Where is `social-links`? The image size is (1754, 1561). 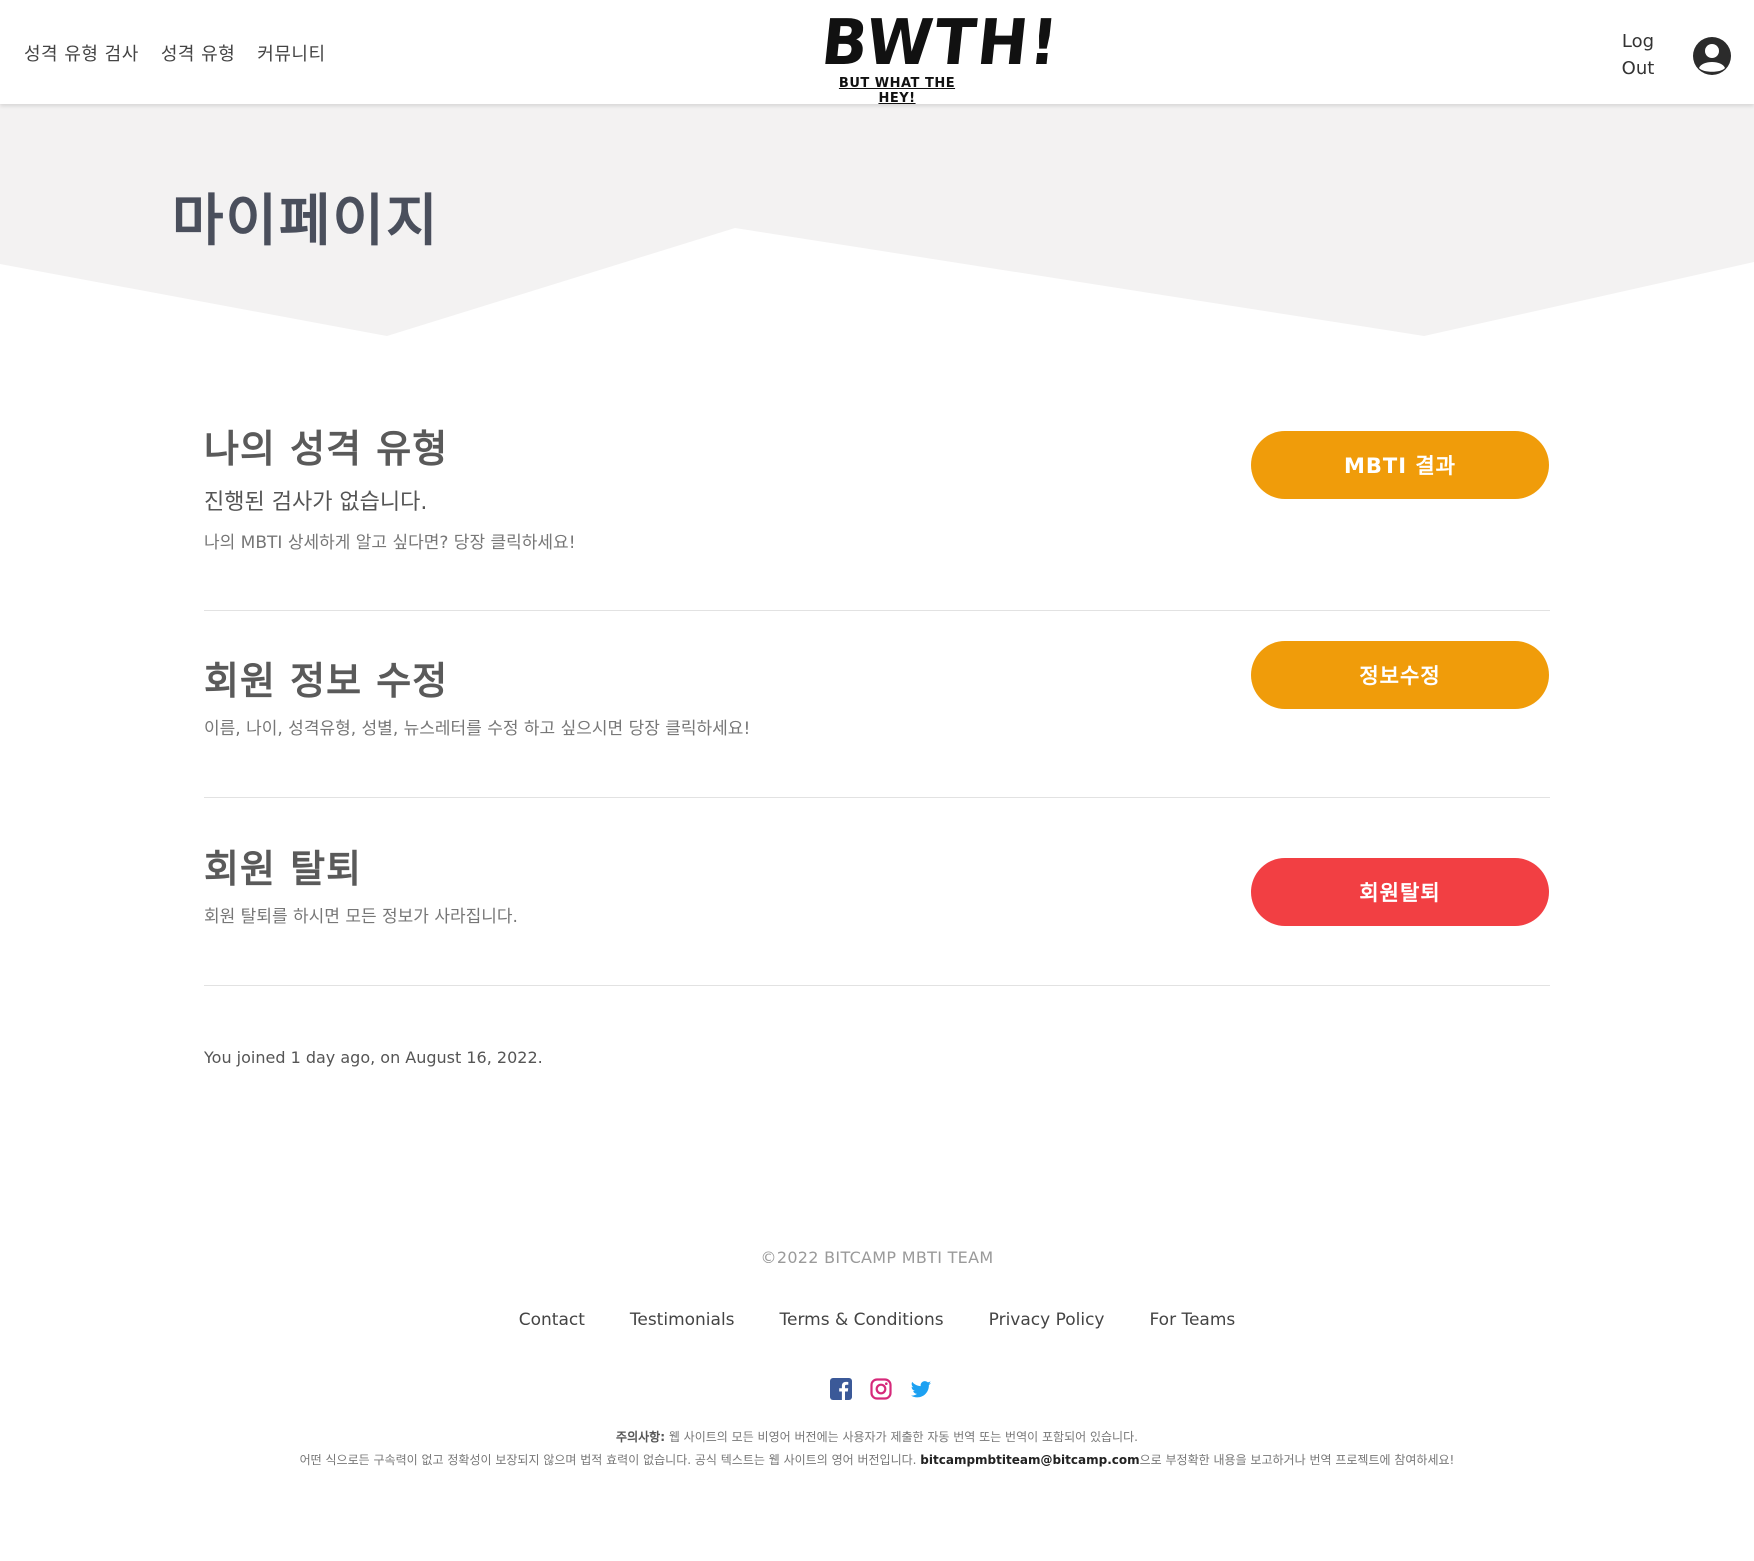
social-links is located at coordinates (881, 1389).